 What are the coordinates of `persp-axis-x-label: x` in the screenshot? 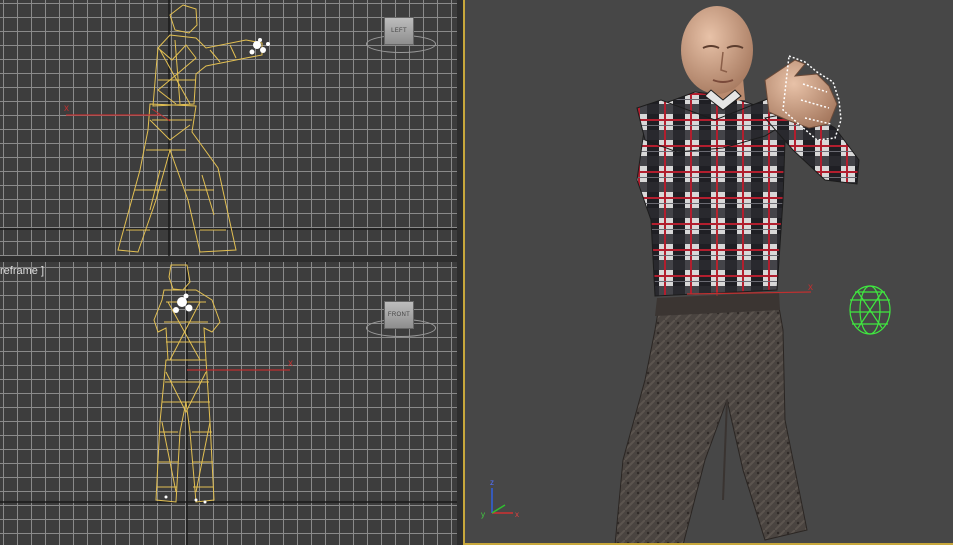 It's located at (810, 287).